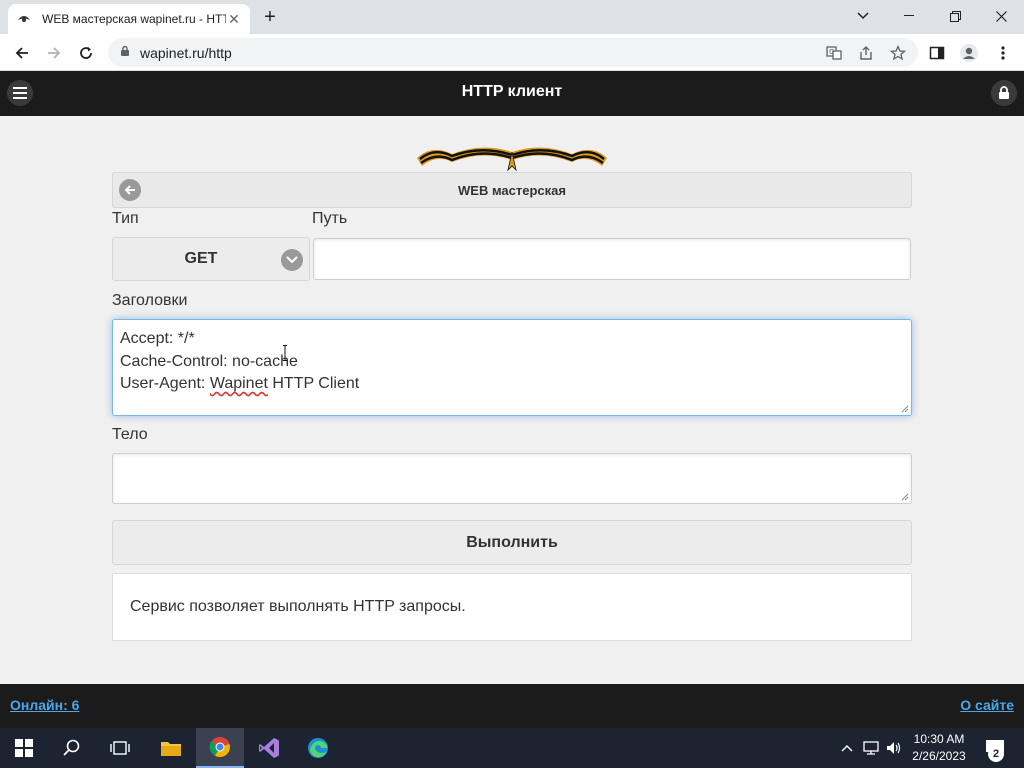 This screenshot has width=1024, height=768. I want to click on file-explorer-icon, so click(171, 748).